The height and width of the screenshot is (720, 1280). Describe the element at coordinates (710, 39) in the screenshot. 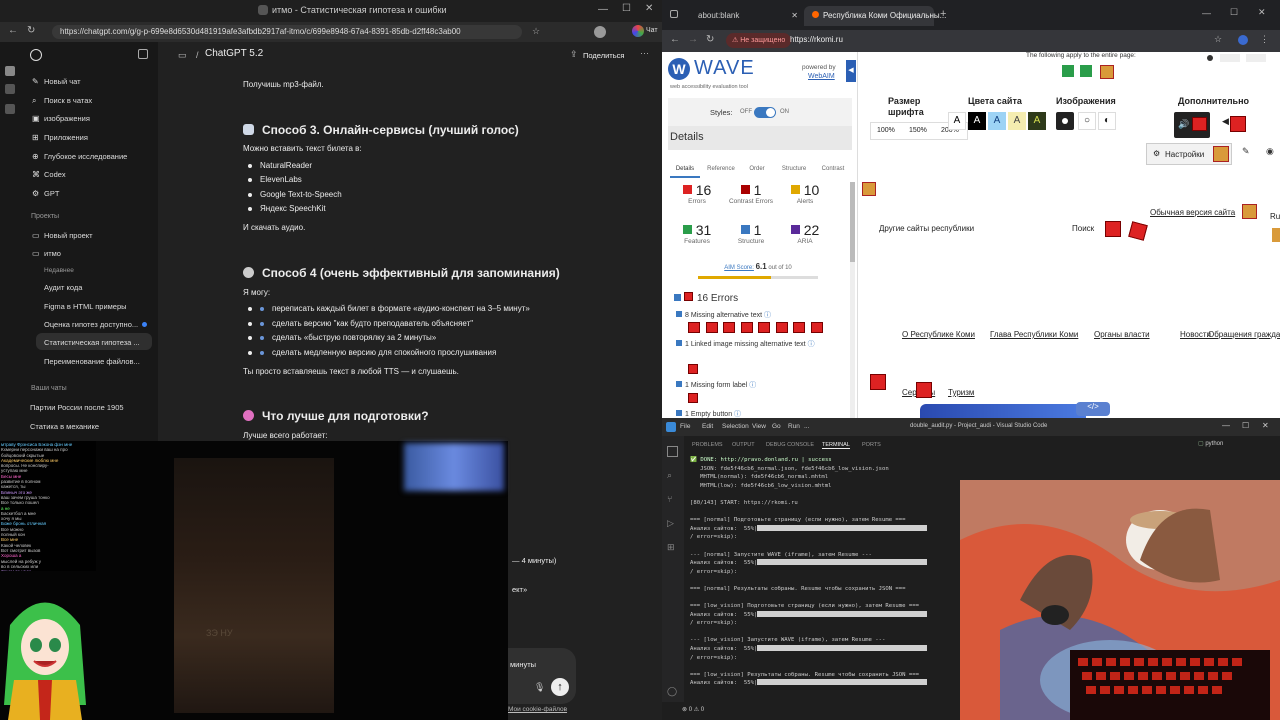

I see `reload-icon: ↻` at that location.